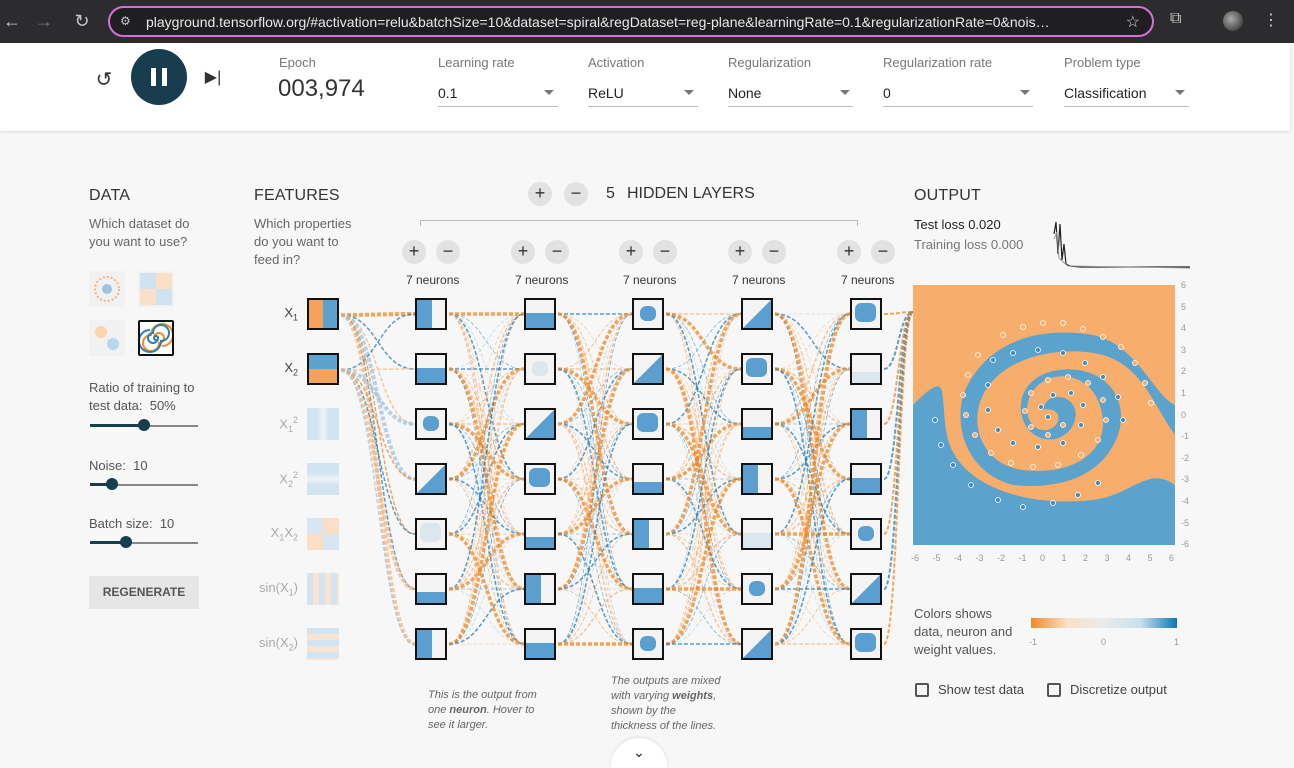  Describe the element at coordinates (1172, 558) in the screenshot. I see `x-tick: 6` at that location.